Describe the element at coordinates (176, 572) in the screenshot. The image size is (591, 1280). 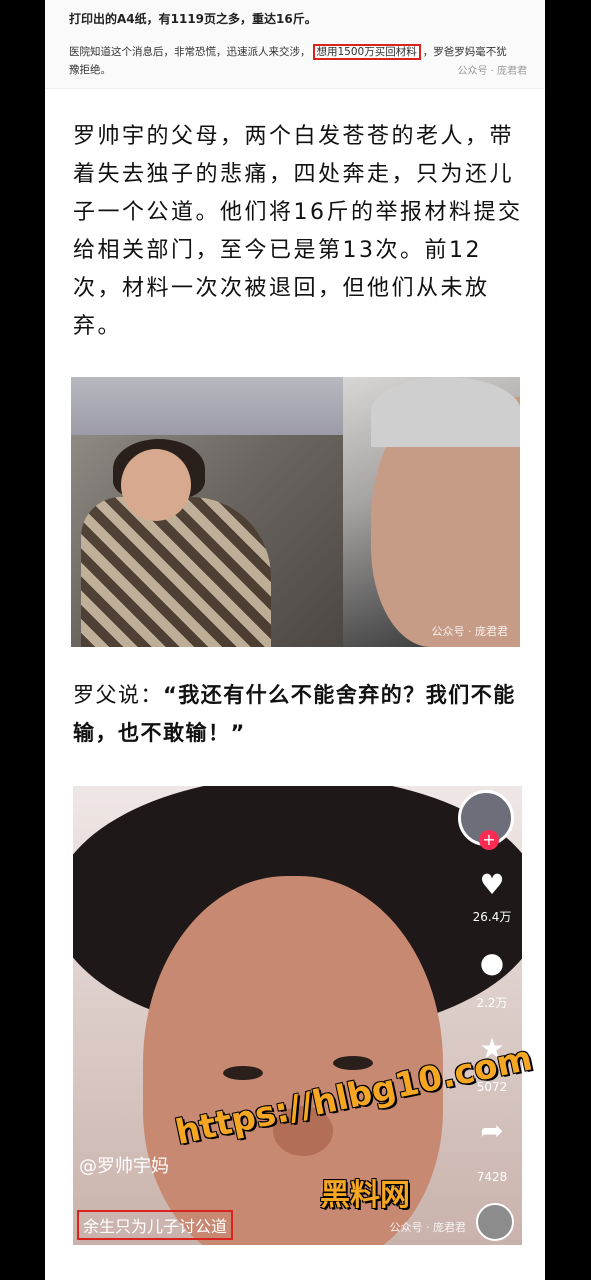
I see `photo-blanket` at that location.